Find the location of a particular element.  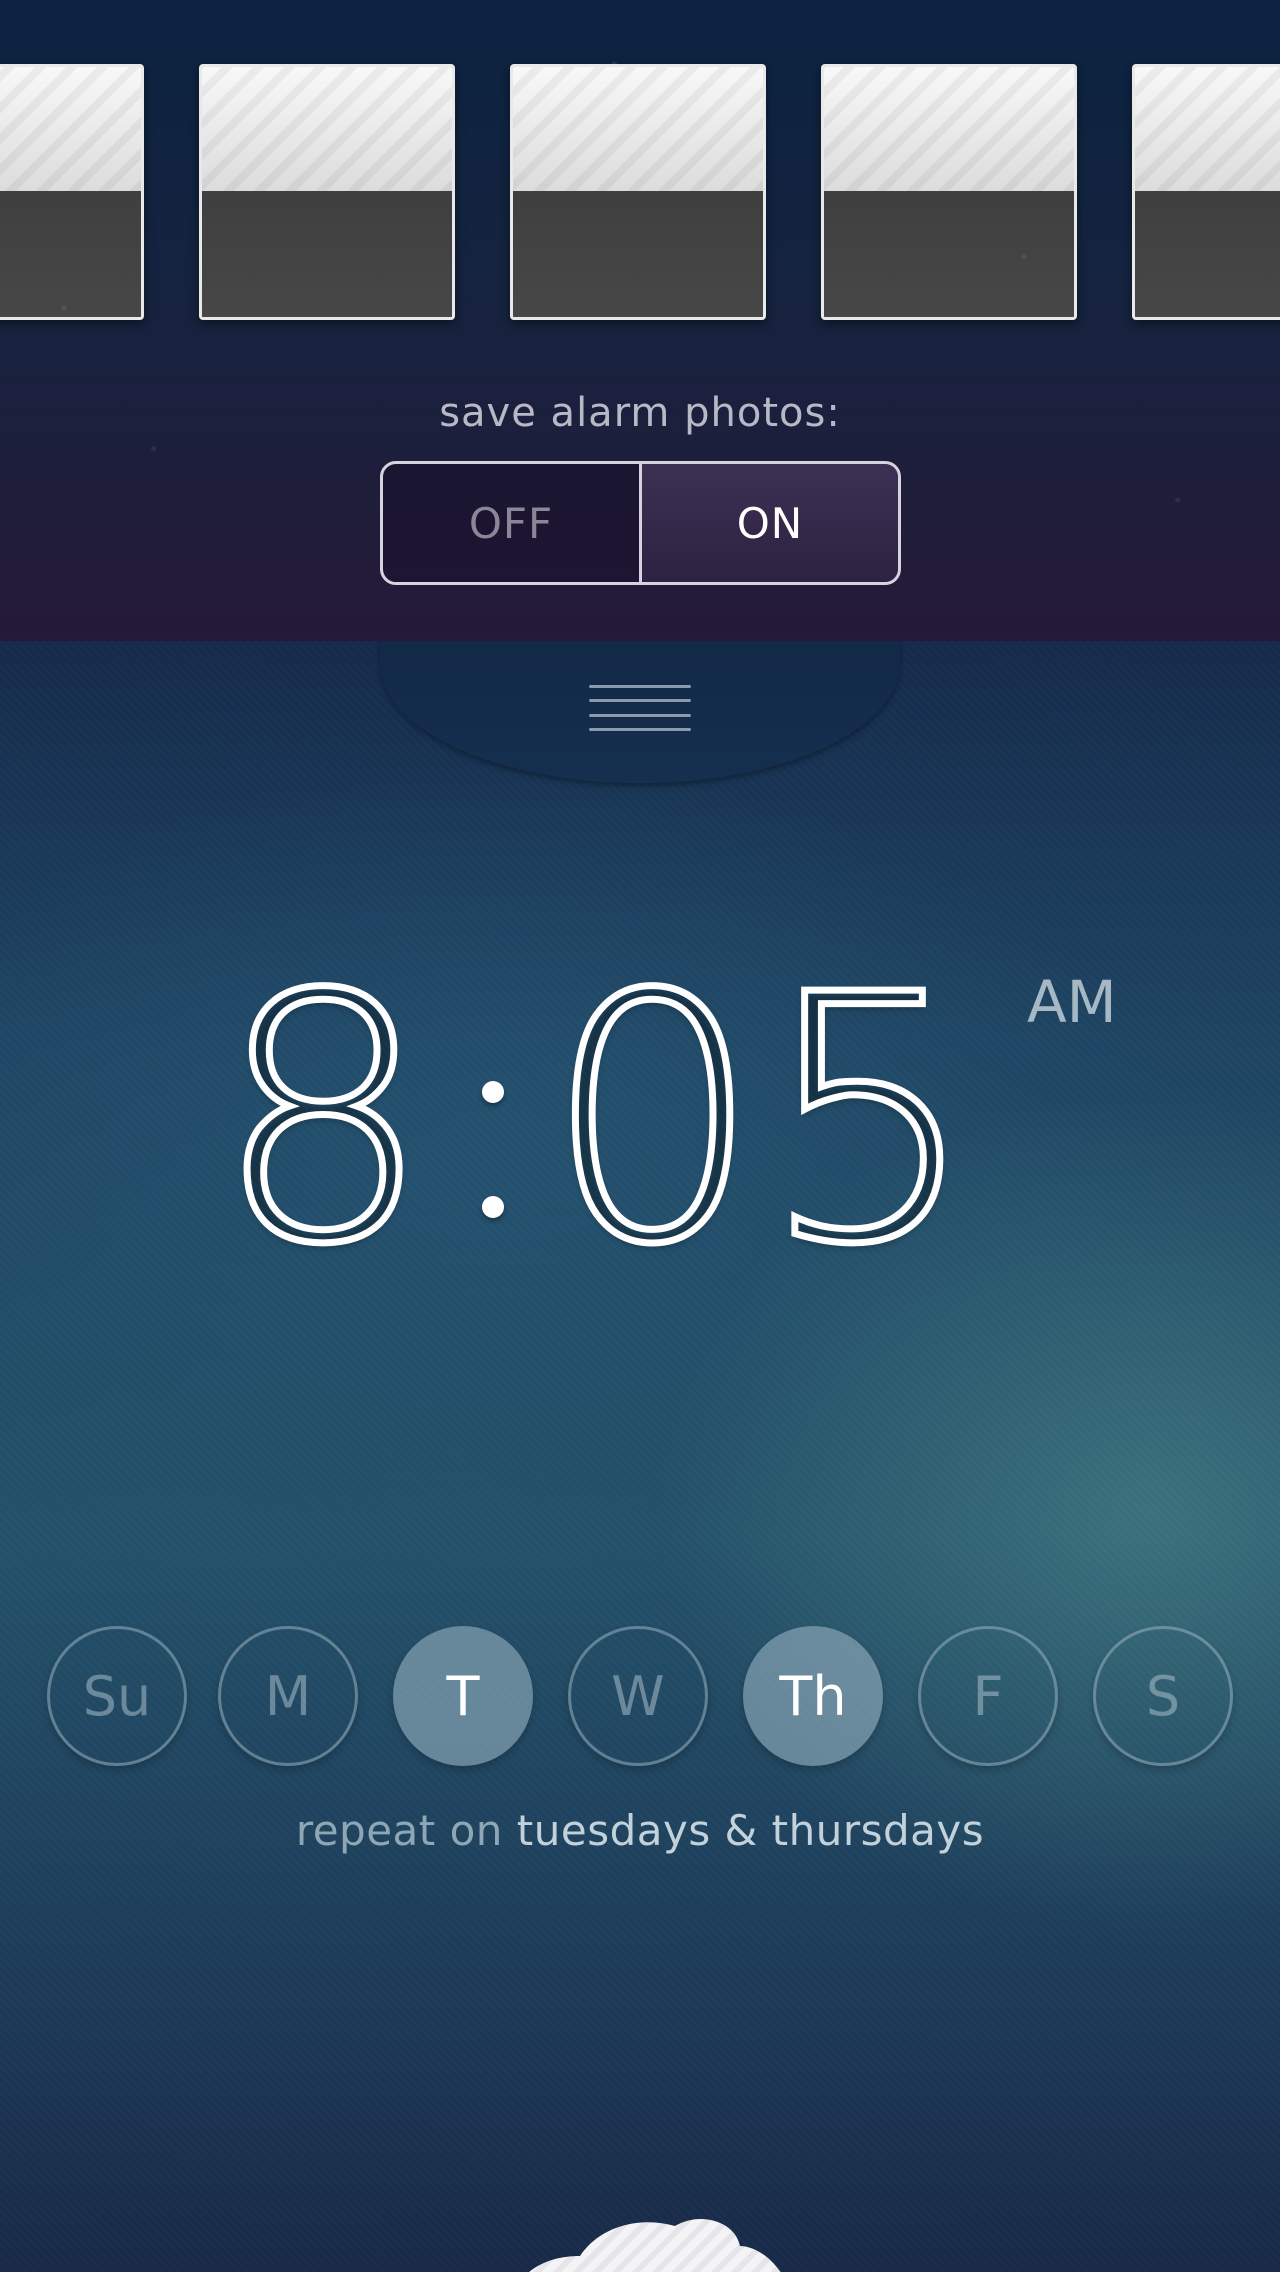

colon-dot-bottom is located at coordinates (493, 1207).